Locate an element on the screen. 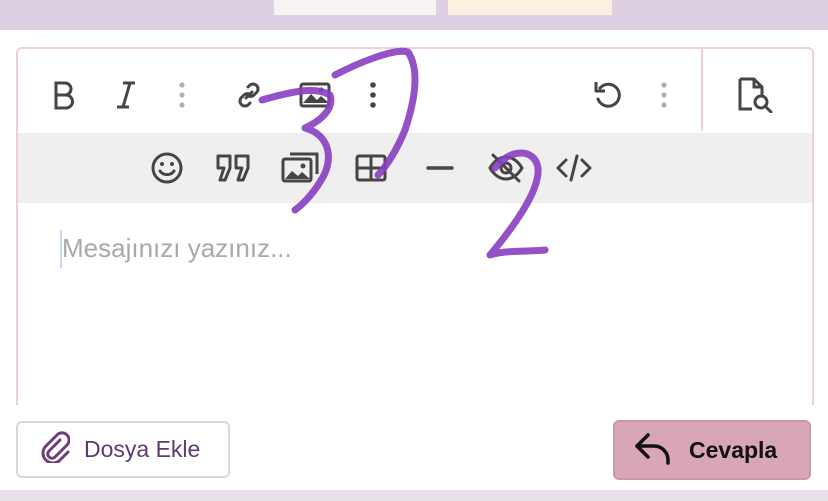 The image size is (828, 501). italic-icon is located at coordinates (126, 95).